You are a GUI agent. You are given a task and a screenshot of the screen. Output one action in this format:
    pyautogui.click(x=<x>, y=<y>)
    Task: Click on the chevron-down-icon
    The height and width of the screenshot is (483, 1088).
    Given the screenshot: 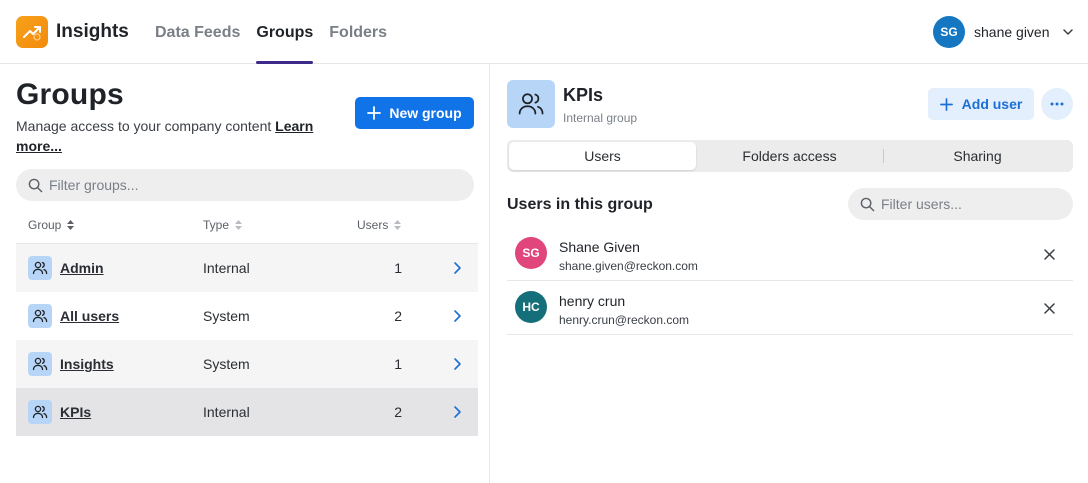 What is the action you would take?
    pyautogui.click(x=1068, y=32)
    